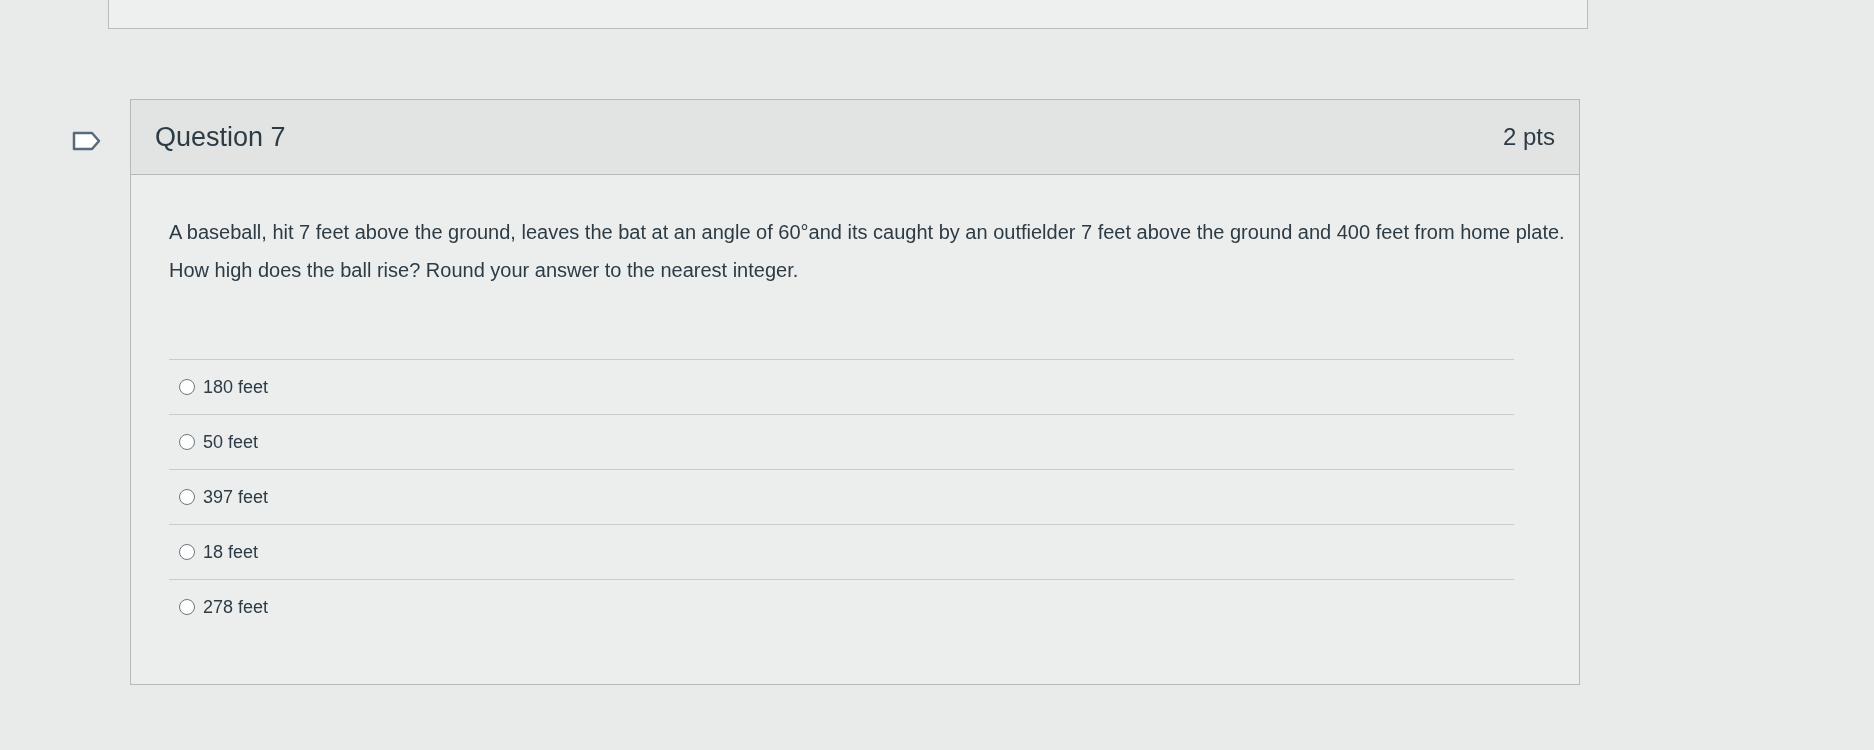 Image resolution: width=1874 pixels, height=750 pixels. Describe the element at coordinates (867, 251) in the screenshot. I see `question-text: A baseball, hit 7 feet above the ground, leaves the bat at an angle of 60°and its caught by an outfielder 7 feet above the ground and 400 feet from home plate. How high does the ball rise? Round your answer to the nearest integer.` at that location.